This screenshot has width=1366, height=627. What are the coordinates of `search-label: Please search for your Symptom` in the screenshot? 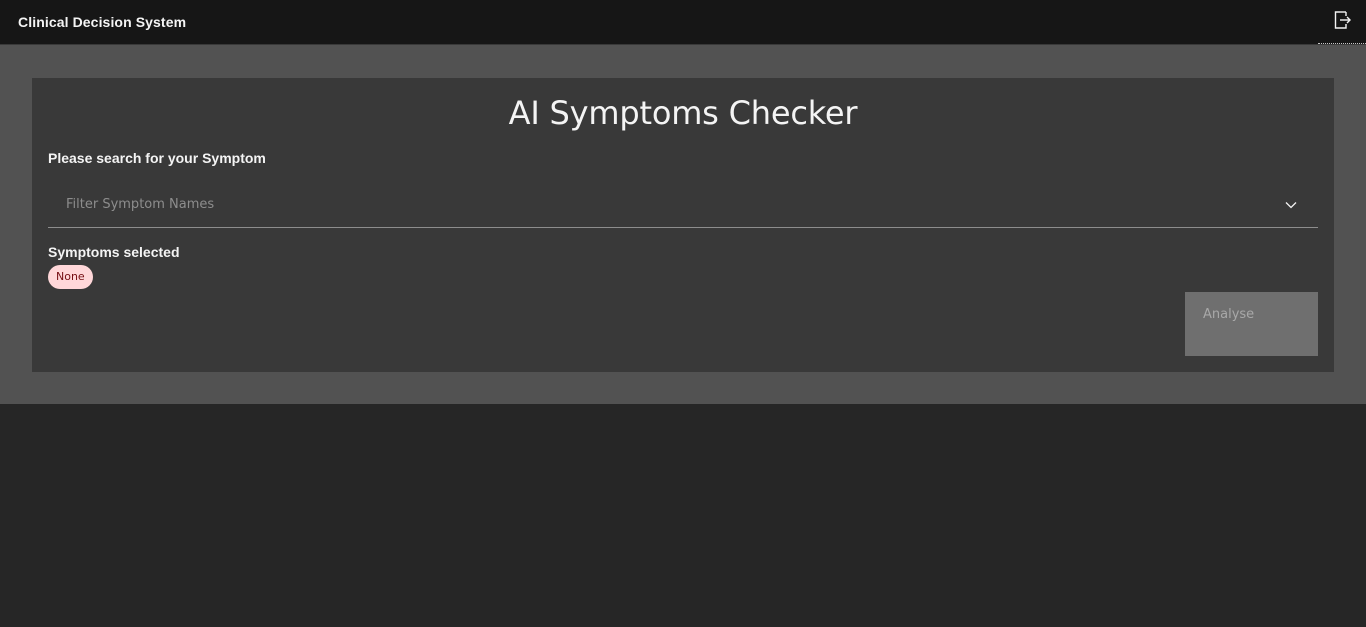 It's located at (157, 158).